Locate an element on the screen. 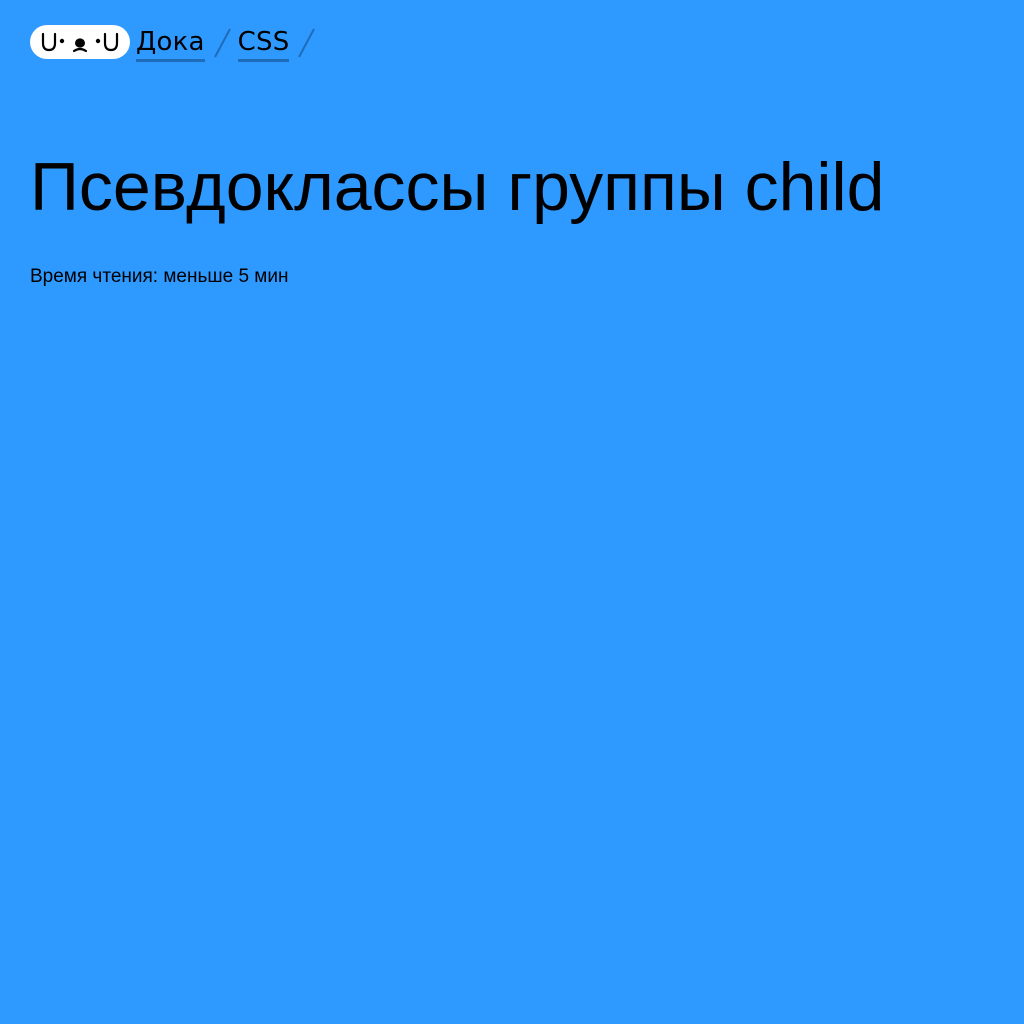 This screenshot has width=1024, height=1024. page-title: Псевдоклассы группы child is located at coordinates (457, 187).